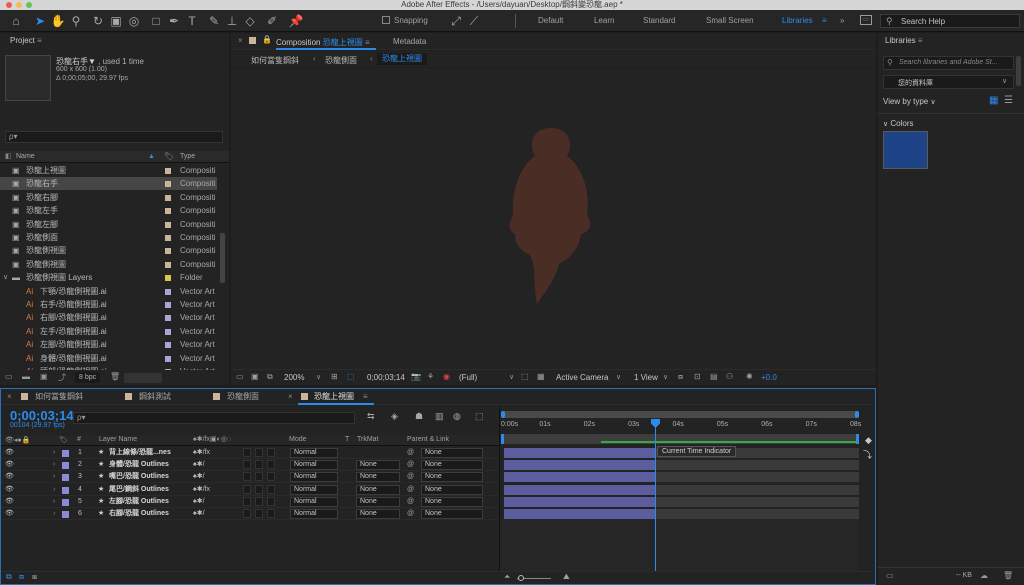 Image resolution: width=1024 pixels, height=585 pixels. I want to click on region-of-interest-icon: ⬚, so click(525, 376).